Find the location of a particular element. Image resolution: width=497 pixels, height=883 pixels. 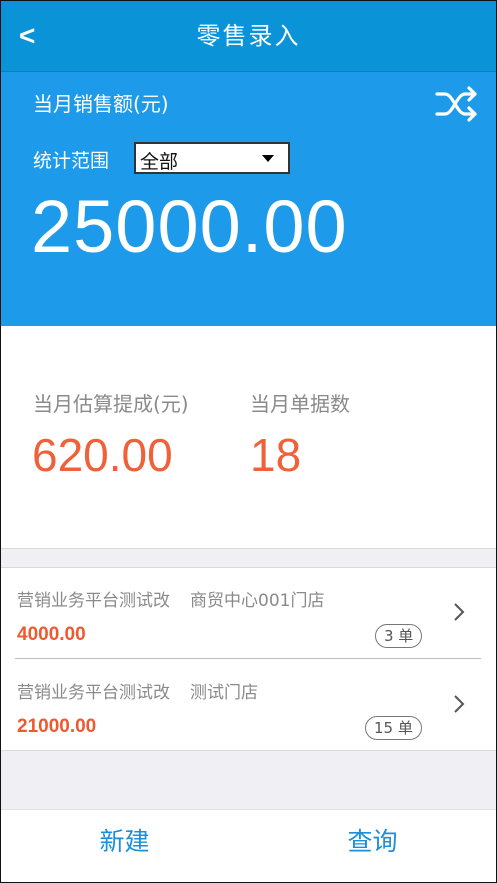

commission-label: 当月估算提成(元) is located at coordinates (111, 404).